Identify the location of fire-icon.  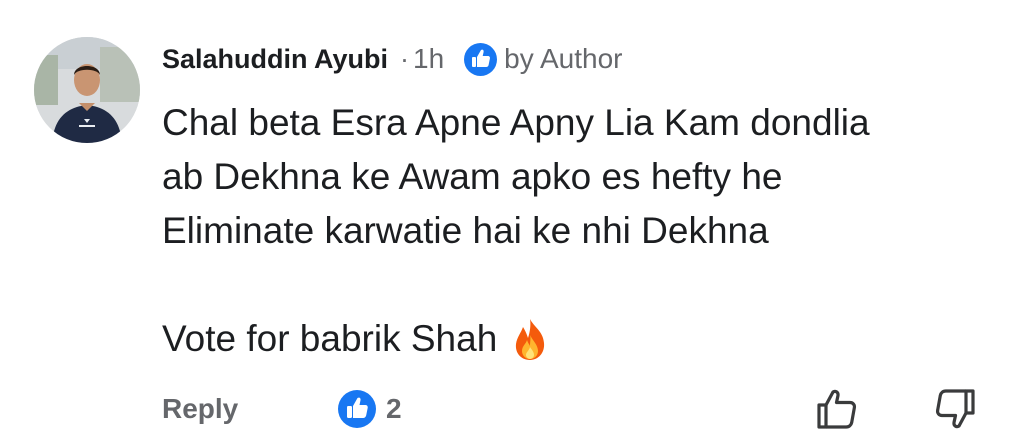
(530, 339).